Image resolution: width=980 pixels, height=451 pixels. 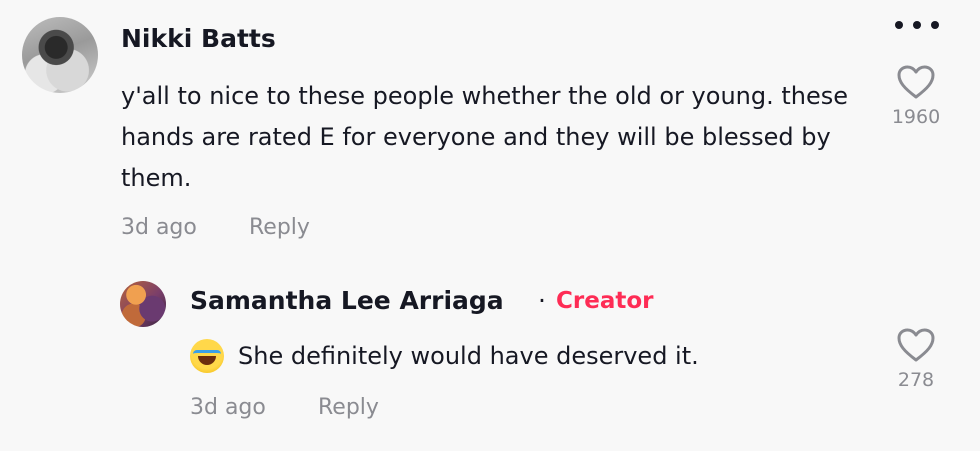 What do you see at coordinates (916, 117) in the screenshot?
I see `like-count: 1960` at bounding box center [916, 117].